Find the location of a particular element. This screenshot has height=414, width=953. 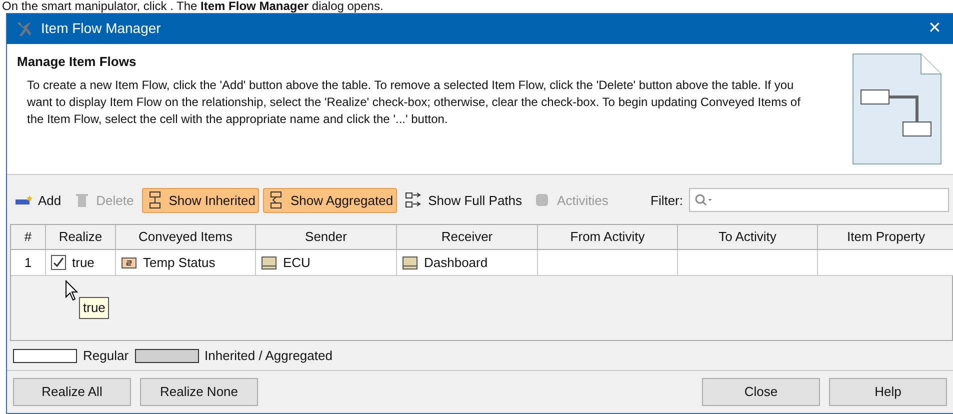

filter-field is located at coordinates (819, 200).